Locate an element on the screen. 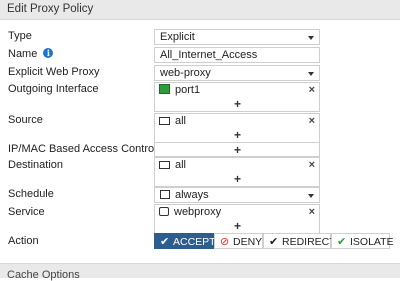 This screenshot has width=400, height=281. name-label: Name i is located at coordinates (31, 54).